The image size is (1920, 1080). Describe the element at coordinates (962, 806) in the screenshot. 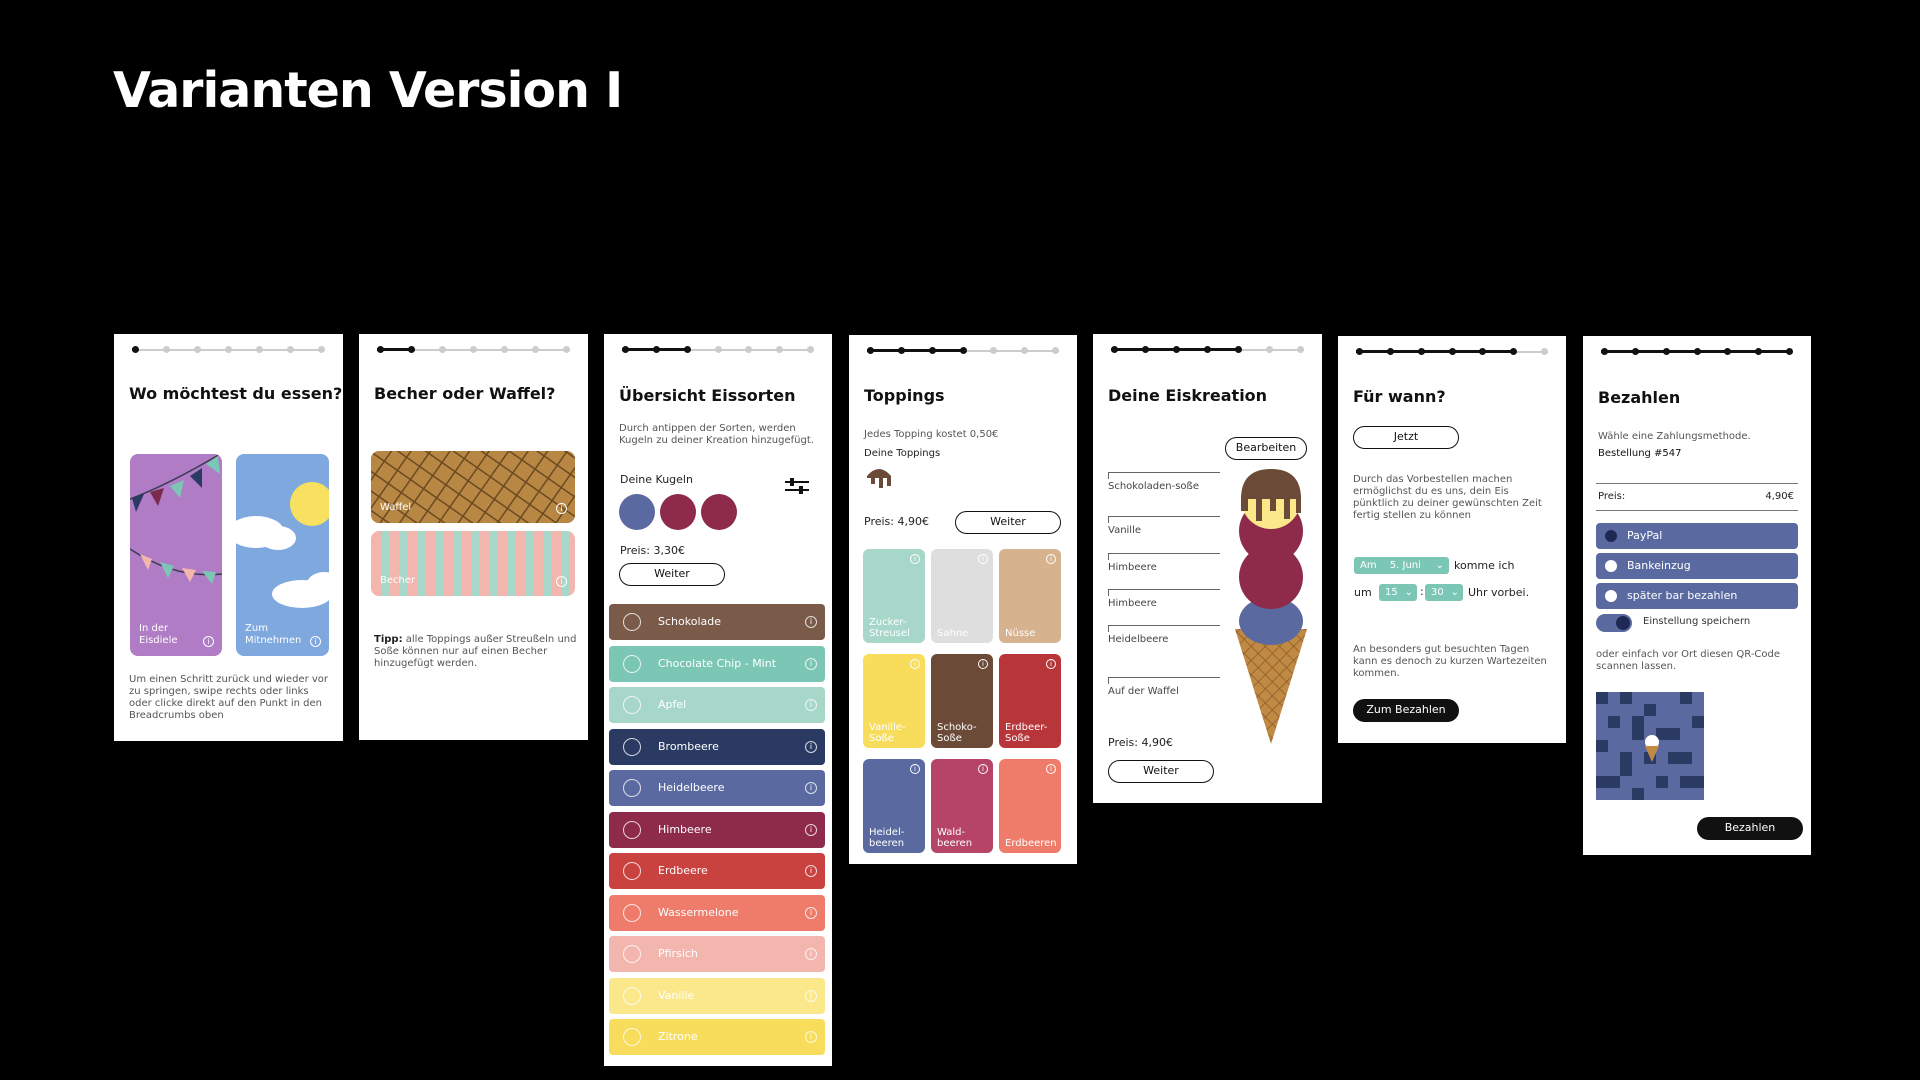

I see `topping-tile: Wald-beeren i` at that location.